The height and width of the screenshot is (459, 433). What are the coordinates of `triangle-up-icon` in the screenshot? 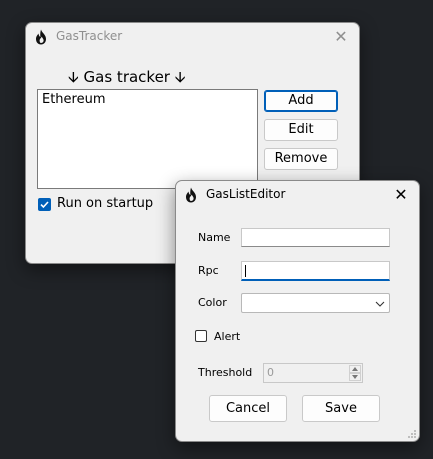 It's located at (355, 369).